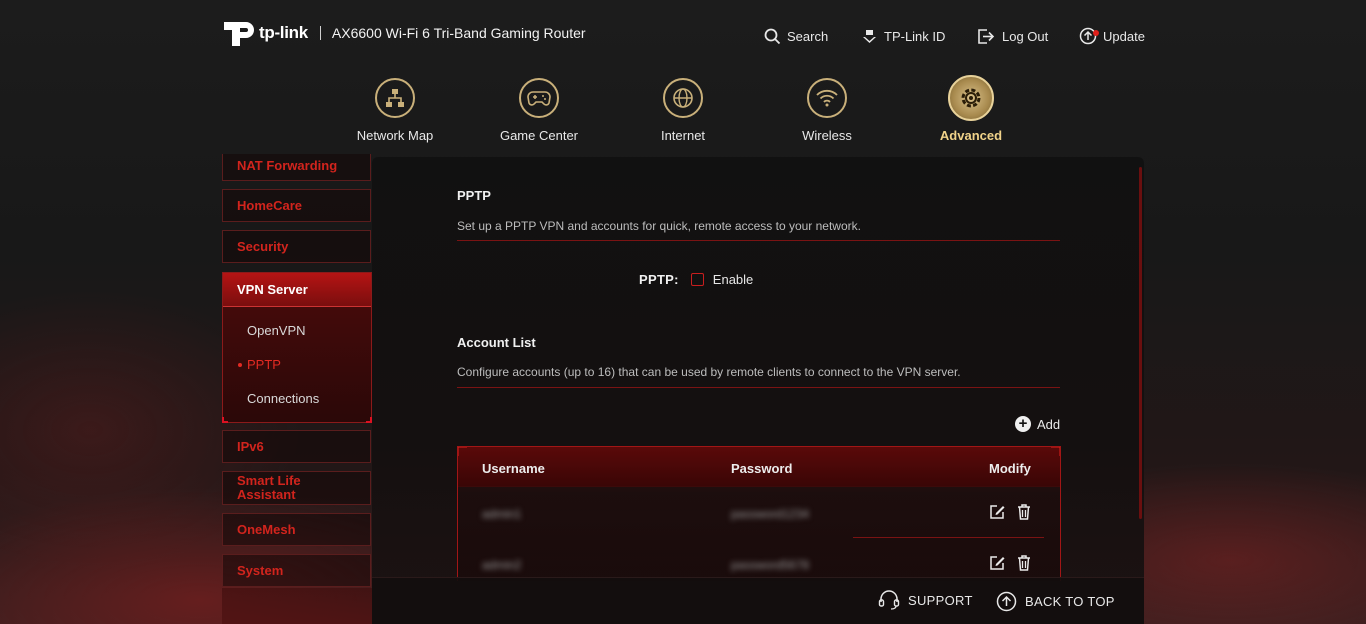  Describe the element at coordinates (827, 135) in the screenshot. I see `nav-wireless-label: Wireless` at that location.